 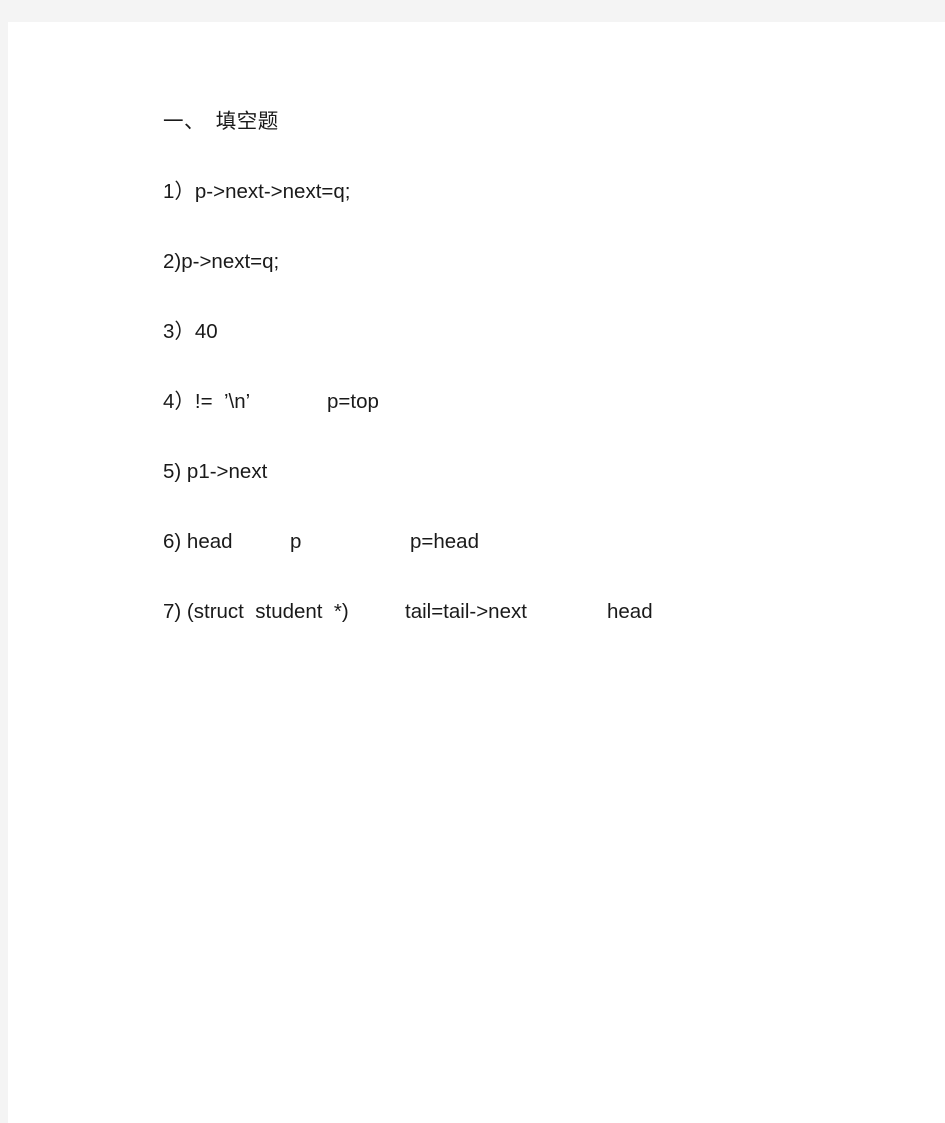 What do you see at coordinates (513, 493) in the screenshot?
I see `answer-line-5: 5) p1->next` at bounding box center [513, 493].